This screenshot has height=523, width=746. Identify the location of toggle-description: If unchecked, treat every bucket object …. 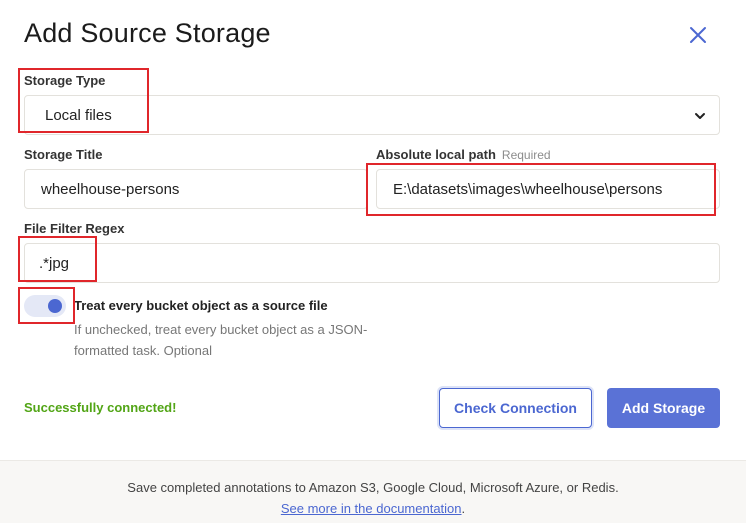
(221, 340).